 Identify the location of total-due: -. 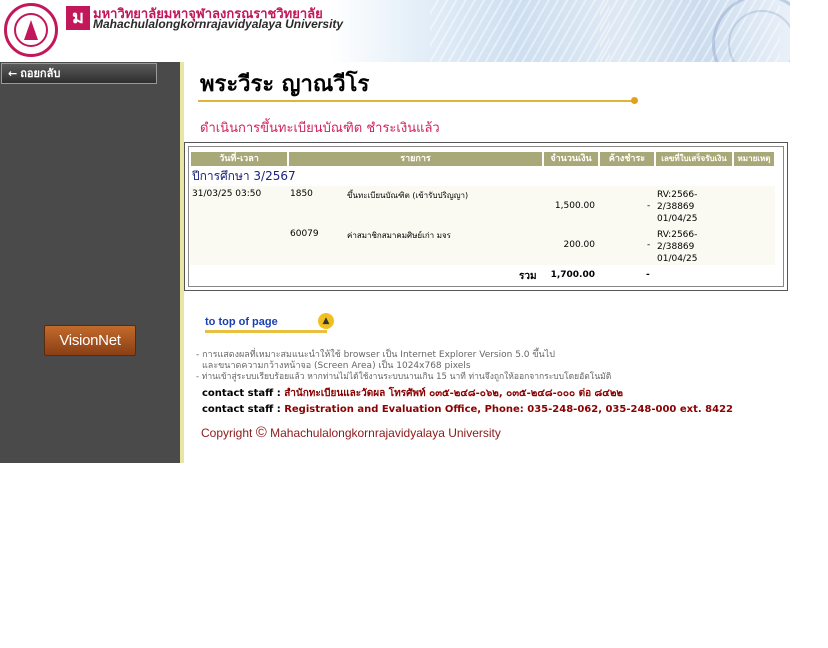
(648, 275).